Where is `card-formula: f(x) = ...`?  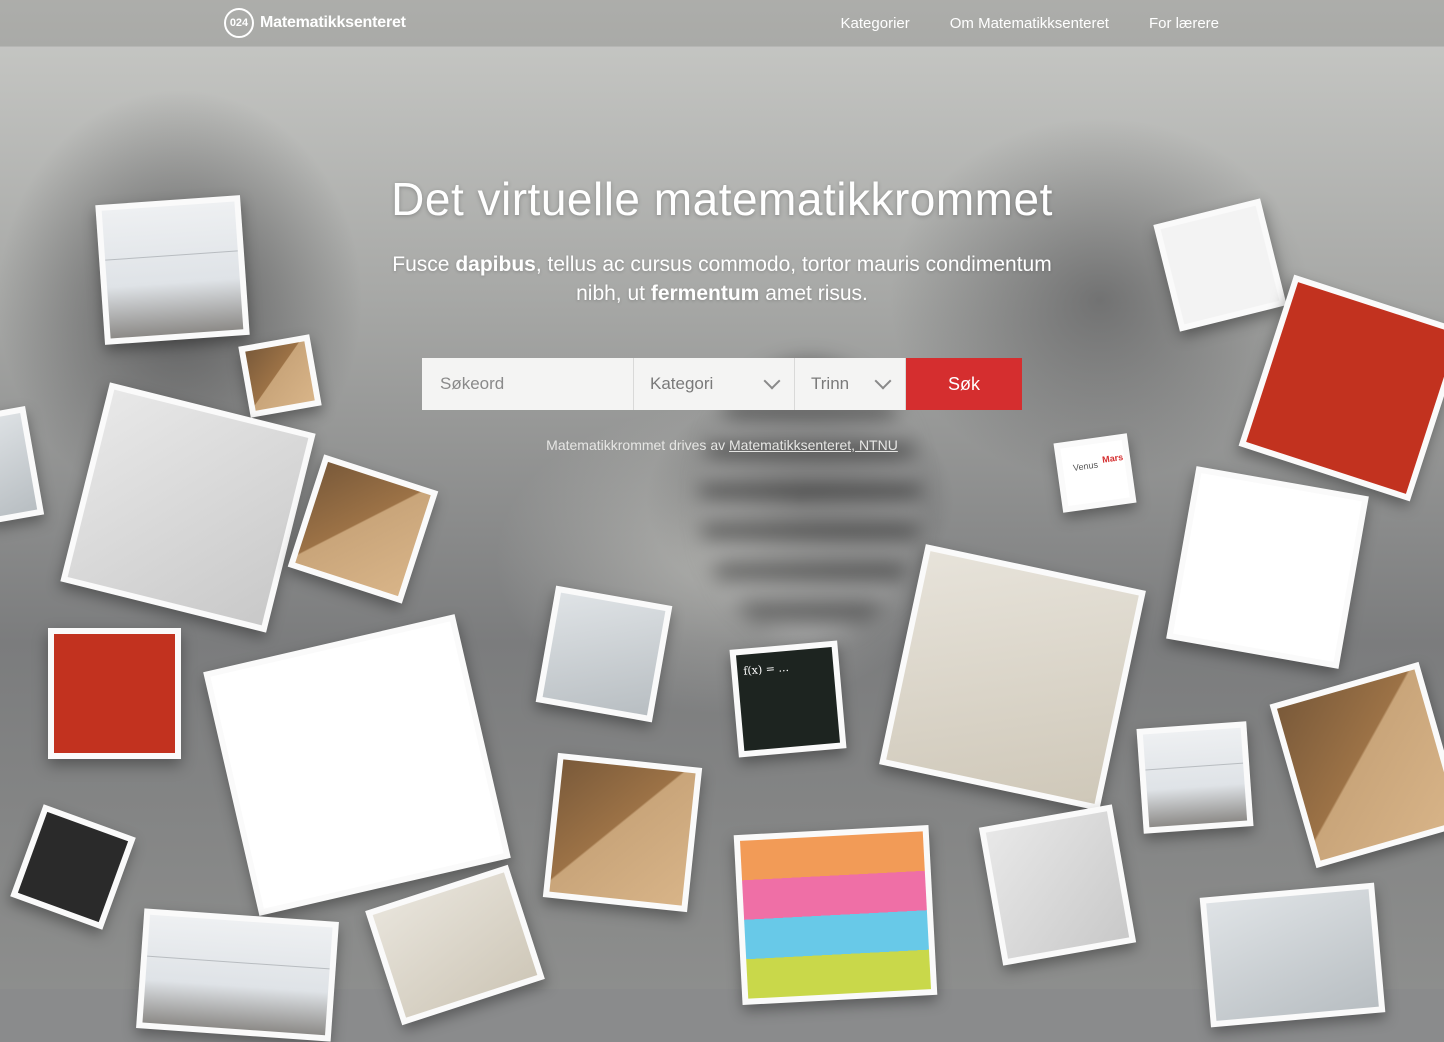
card-formula: f(x) = ... is located at coordinates (788, 699).